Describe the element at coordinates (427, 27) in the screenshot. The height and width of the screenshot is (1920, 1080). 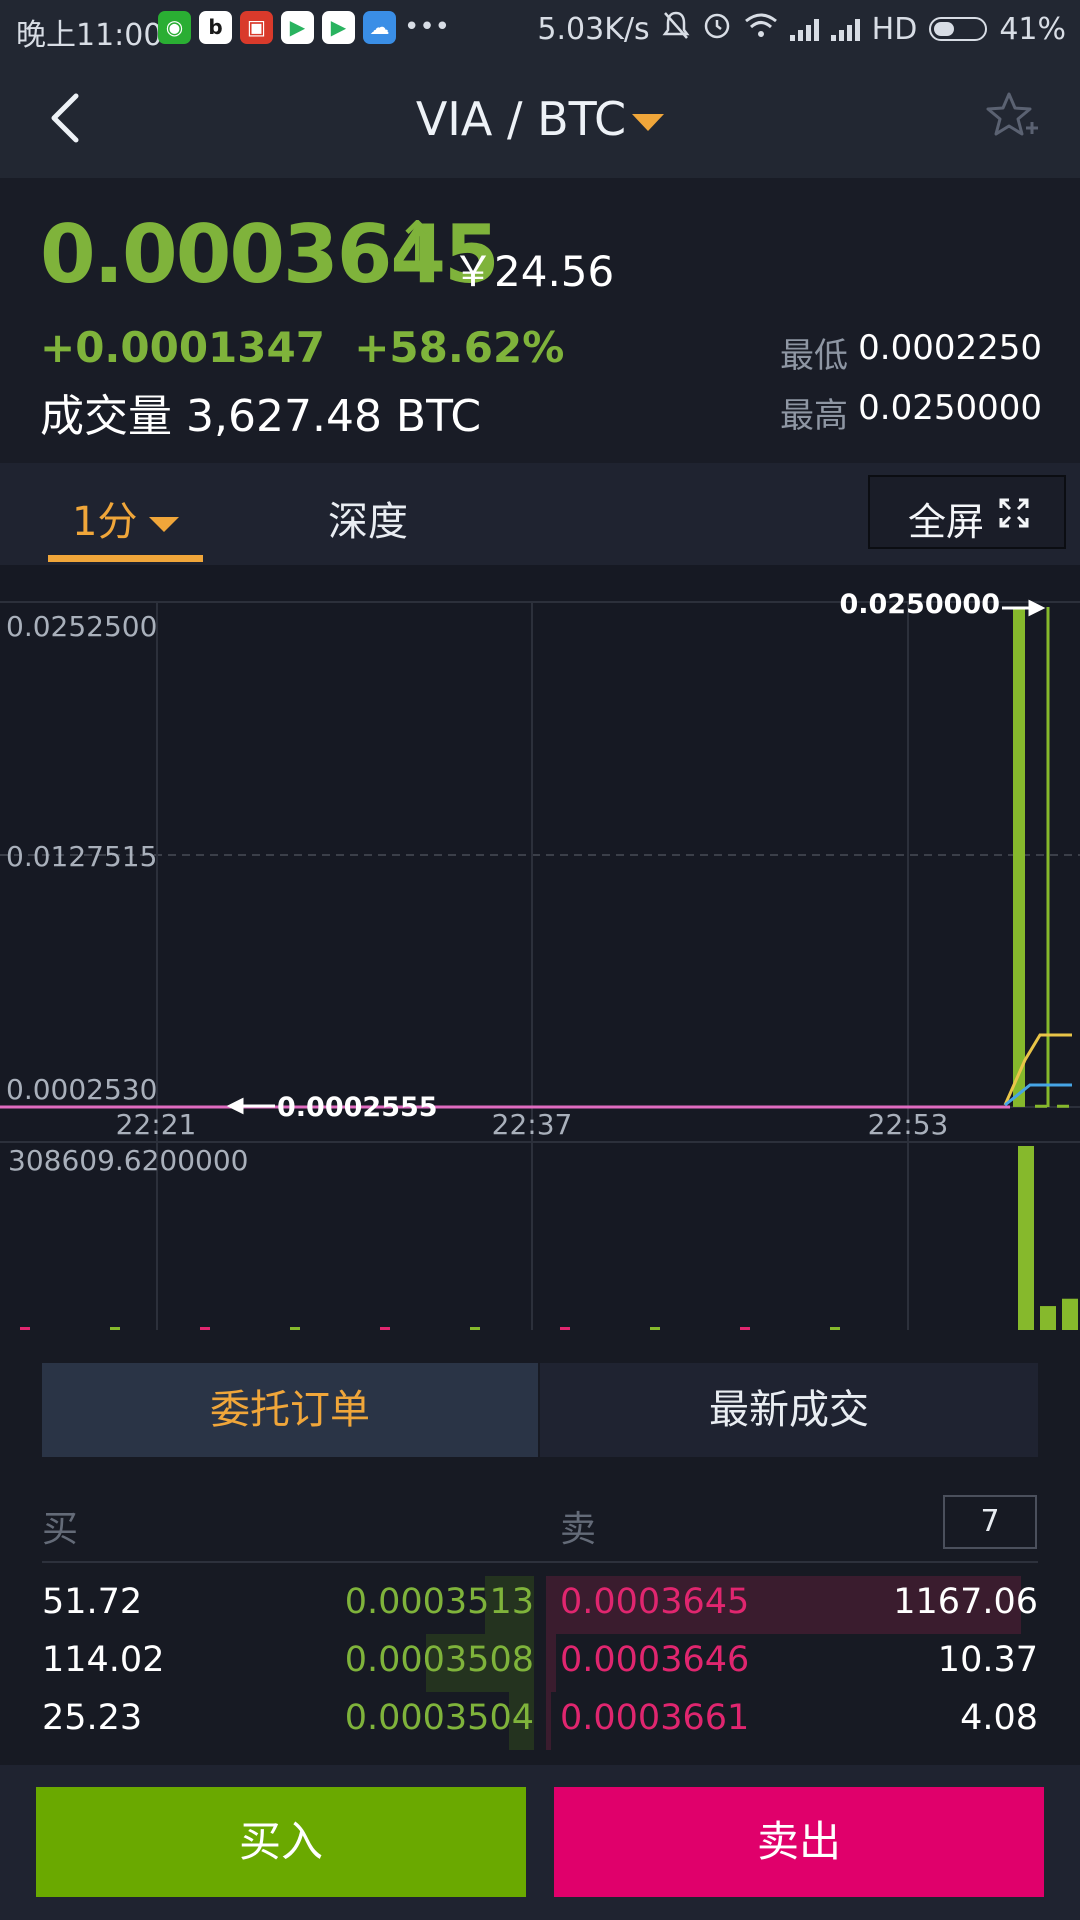
I see `more-notifications: •••` at that location.